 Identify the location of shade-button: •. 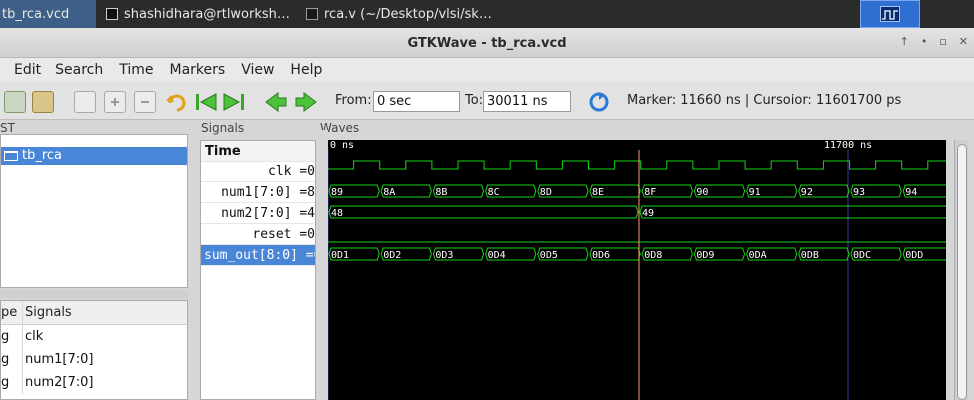
(924, 41).